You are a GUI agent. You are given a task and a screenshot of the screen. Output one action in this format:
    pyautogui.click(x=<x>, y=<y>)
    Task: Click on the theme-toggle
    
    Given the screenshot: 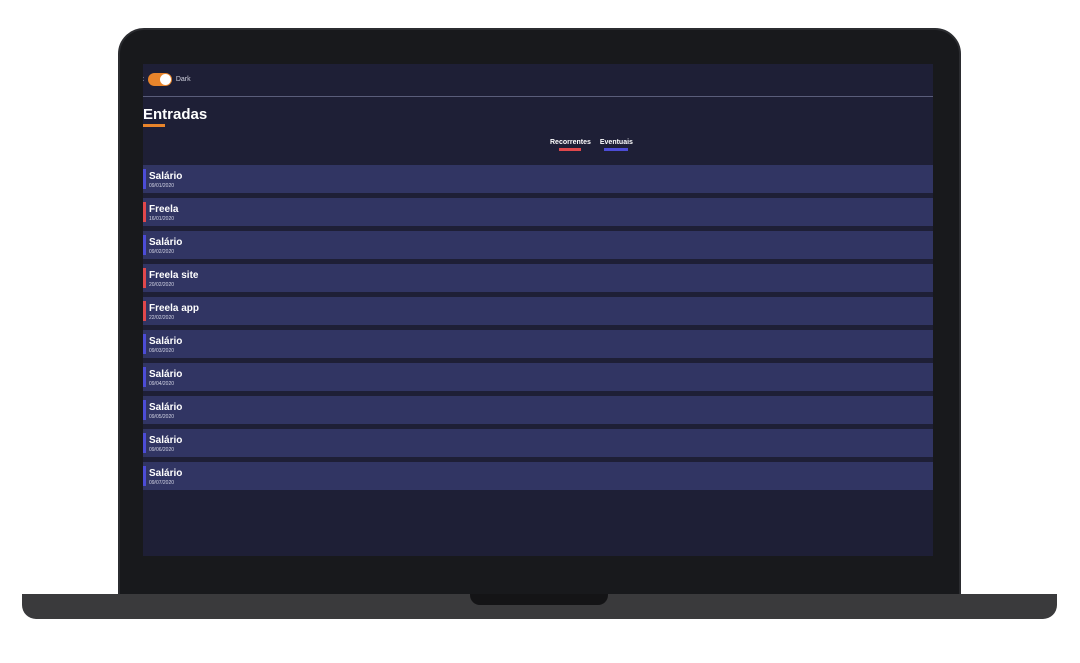 What is the action you would take?
    pyautogui.click(x=159, y=79)
    